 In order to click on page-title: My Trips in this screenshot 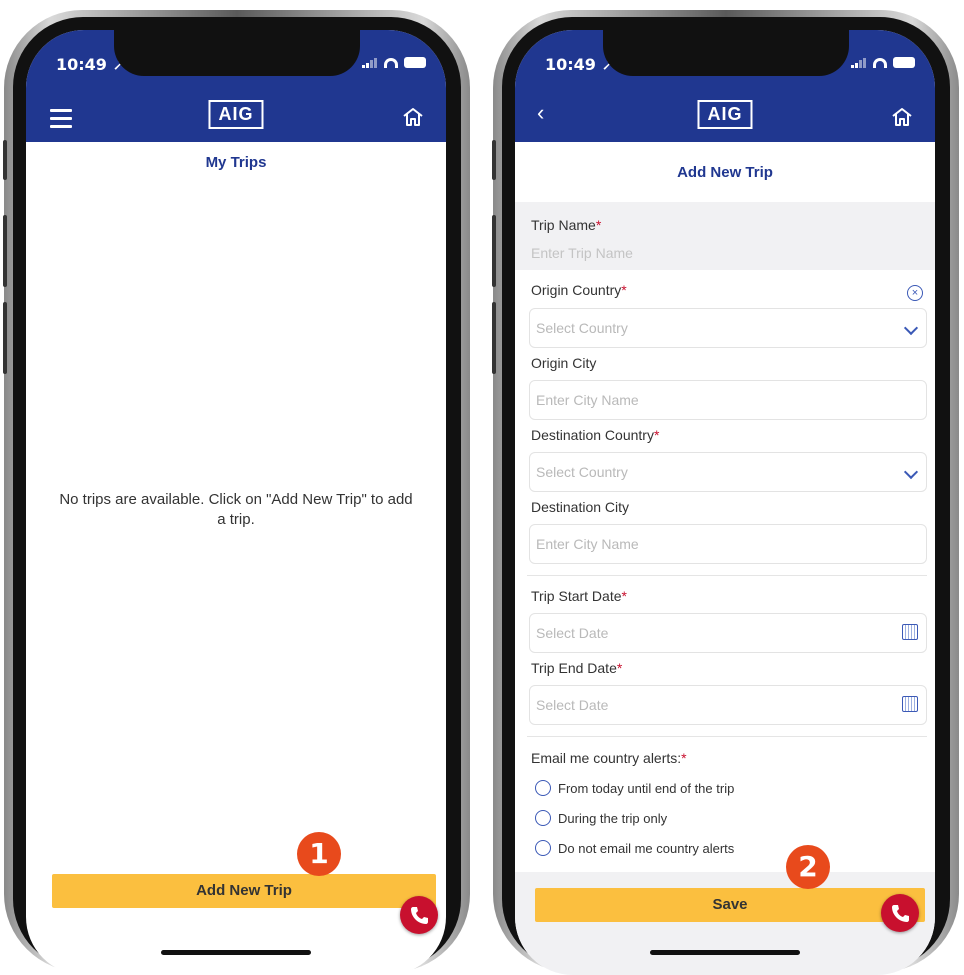, I will do `click(236, 162)`.